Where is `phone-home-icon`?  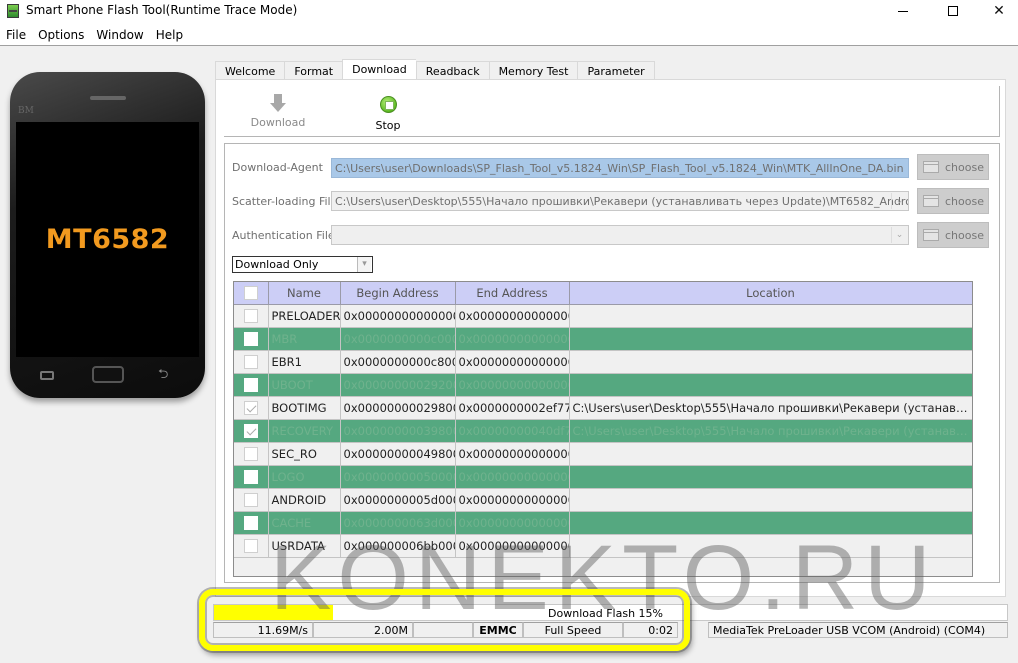
phone-home-icon is located at coordinates (108, 374).